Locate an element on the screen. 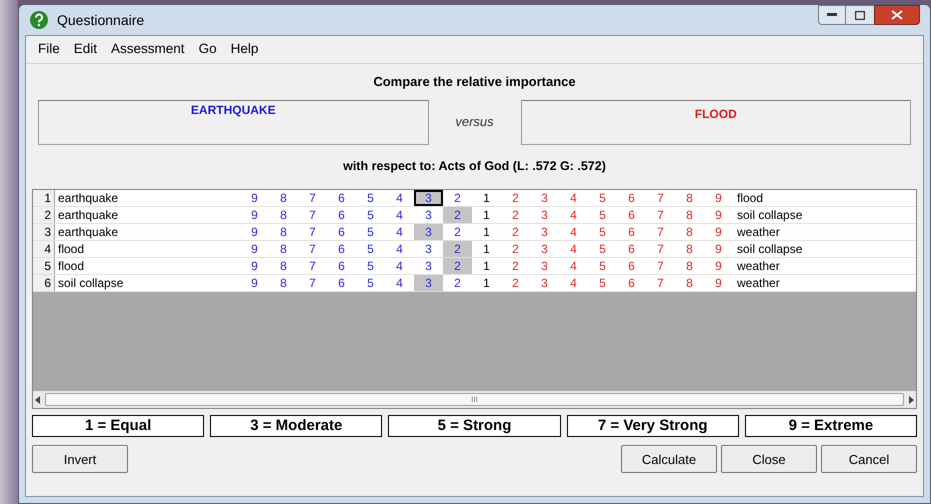  dialog-button: Close is located at coordinates (769, 459).